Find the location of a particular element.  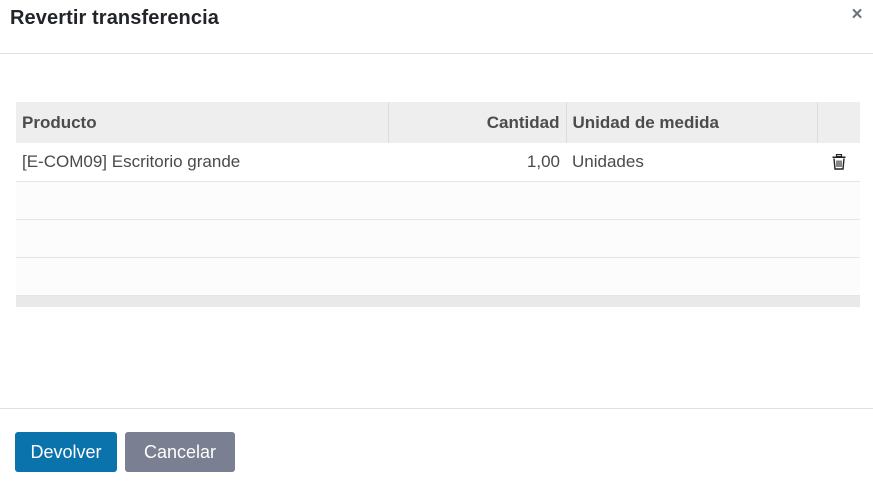

cell-quantity: 1,00 is located at coordinates (477, 162).